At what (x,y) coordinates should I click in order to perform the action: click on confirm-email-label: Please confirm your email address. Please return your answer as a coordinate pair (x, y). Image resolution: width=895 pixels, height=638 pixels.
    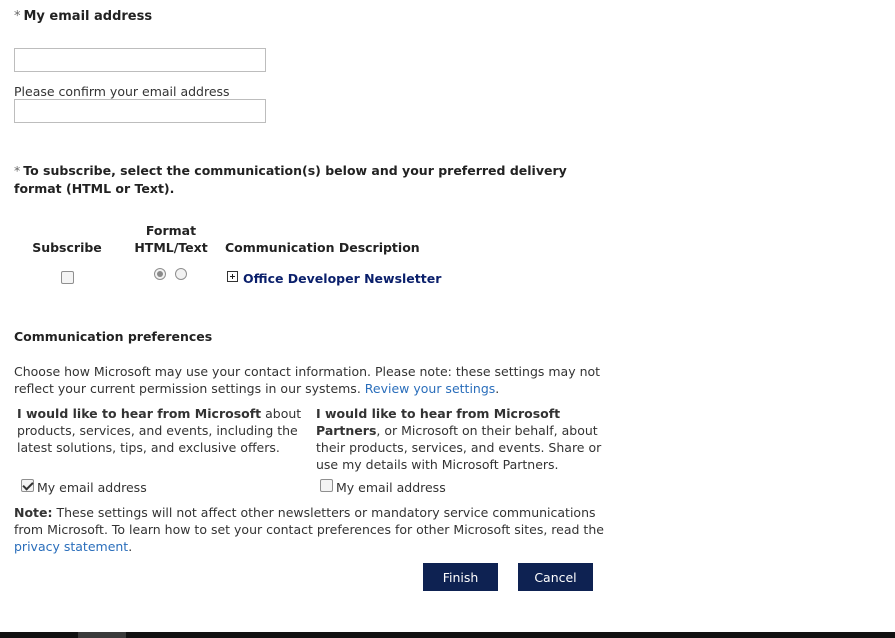
    Looking at the image, I should click on (122, 91).